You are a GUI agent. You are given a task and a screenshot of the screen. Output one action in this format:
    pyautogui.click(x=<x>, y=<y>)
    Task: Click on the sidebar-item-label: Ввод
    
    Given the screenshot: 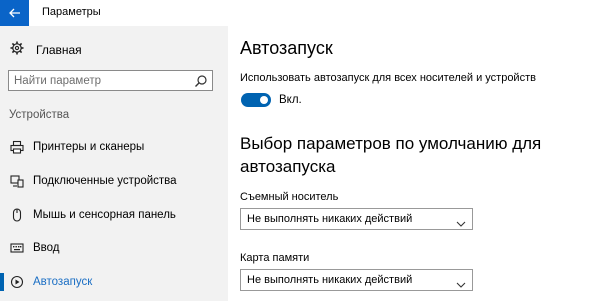 What is the action you would take?
    pyautogui.click(x=46, y=248)
    